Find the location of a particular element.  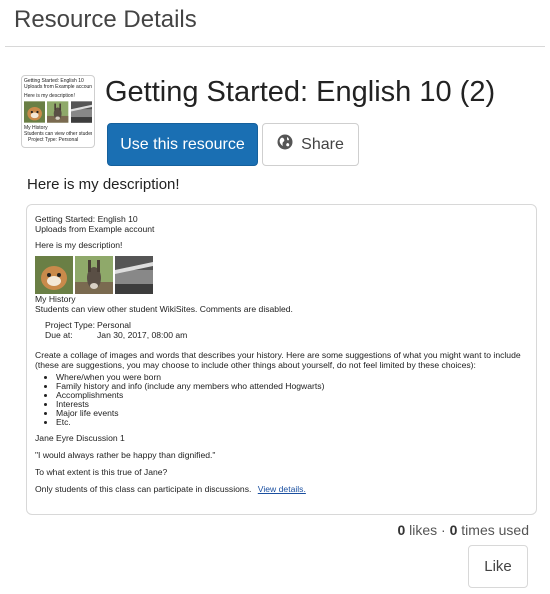

list-item: Major life events is located at coordinates (292, 413).